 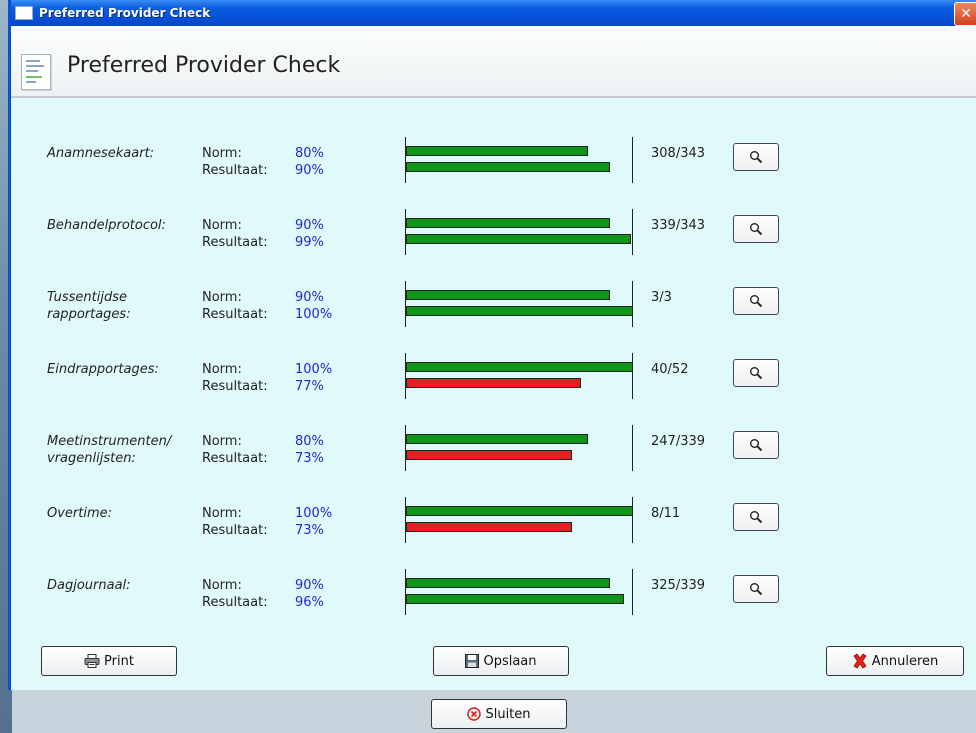 I want to click on category-label: Dagjournaal:, so click(x=122, y=585).